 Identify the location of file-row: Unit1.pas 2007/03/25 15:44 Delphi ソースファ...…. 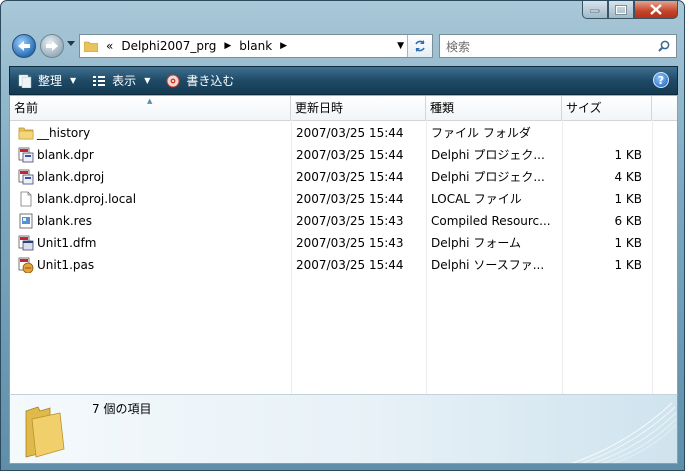
(330, 265).